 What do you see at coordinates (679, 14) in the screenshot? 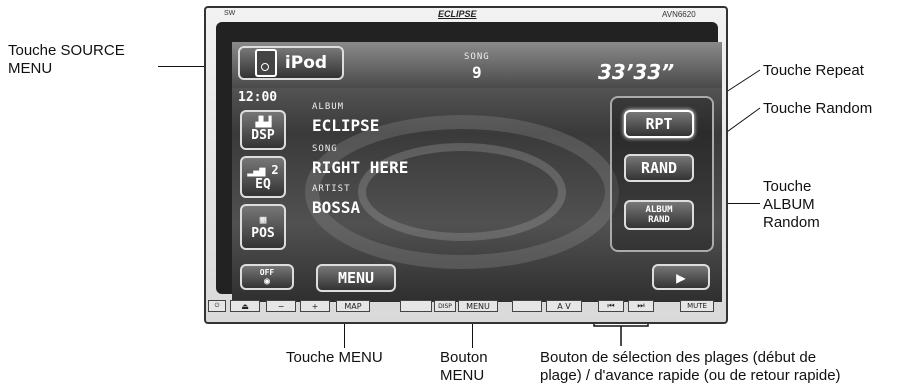
I see `model-label: AVN6620` at bounding box center [679, 14].